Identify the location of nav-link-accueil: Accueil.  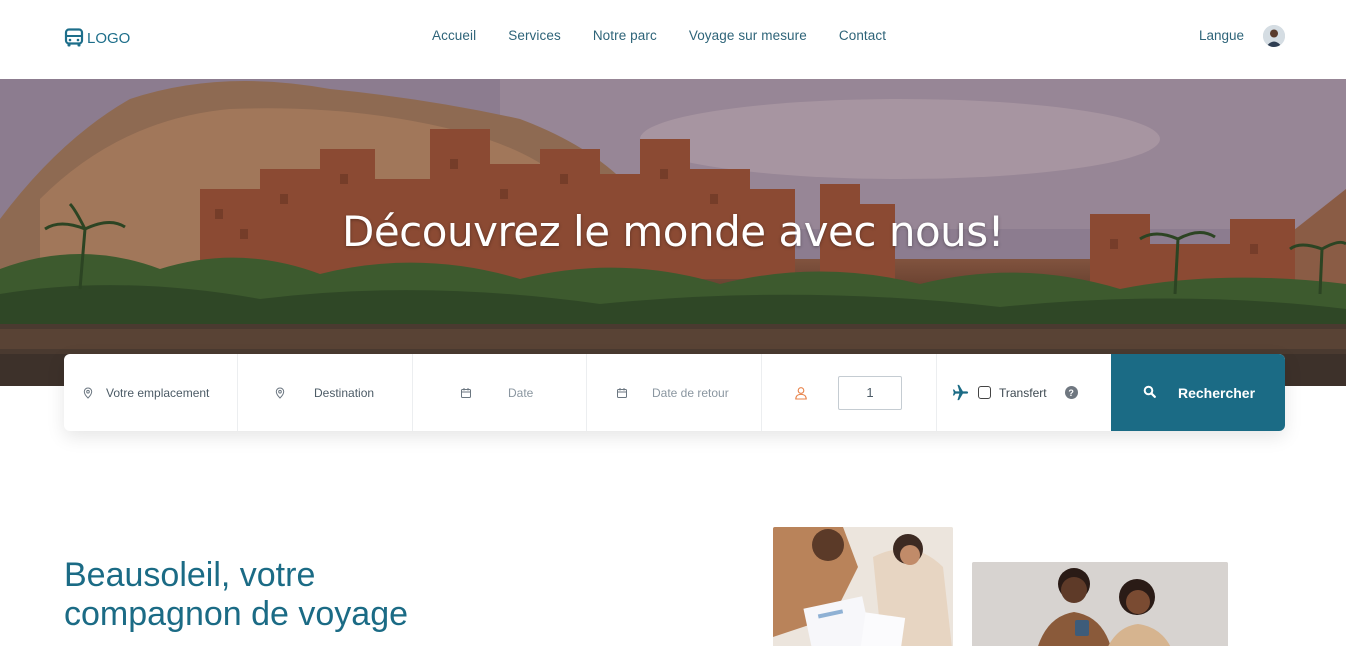
(454, 35).